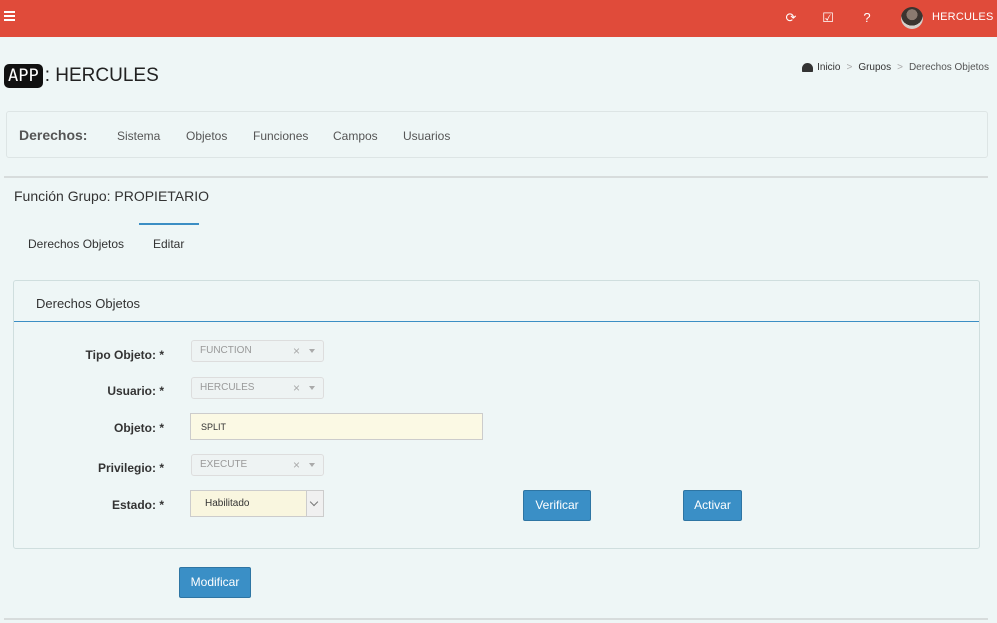 Image resolution: width=997 pixels, height=623 pixels. Describe the element at coordinates (828, 67) in the screenshot. I see `breadcrumb-inicio: Inicio` at that location.